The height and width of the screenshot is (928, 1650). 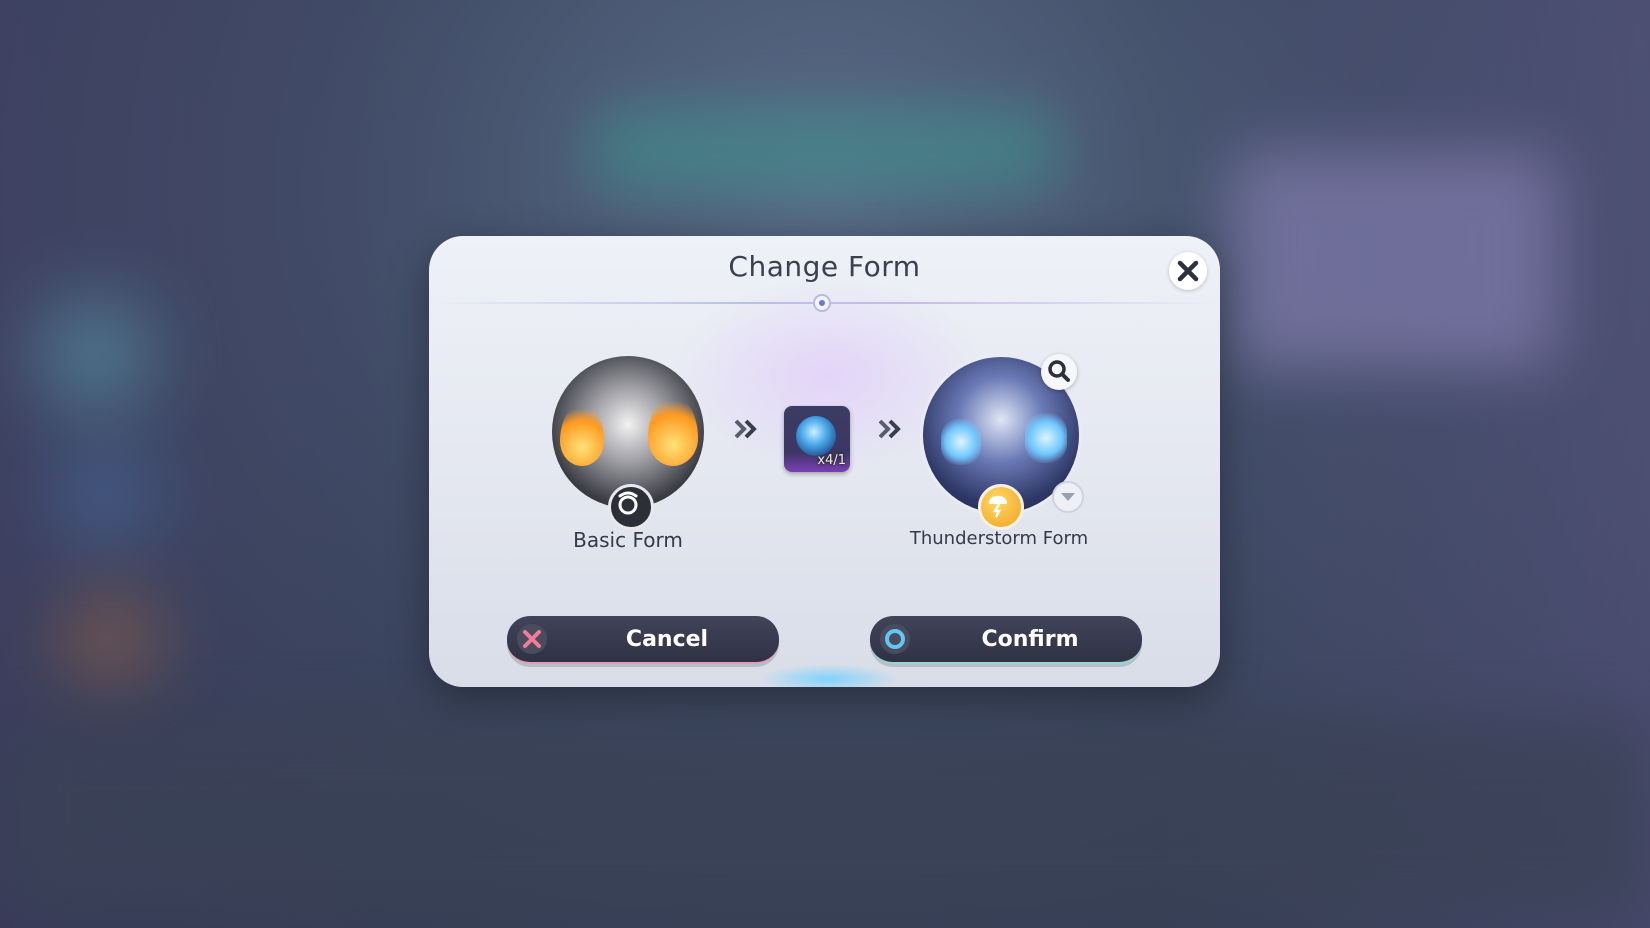 I want to click on confirm-label: Confirm, so click(x=1030, y=639).